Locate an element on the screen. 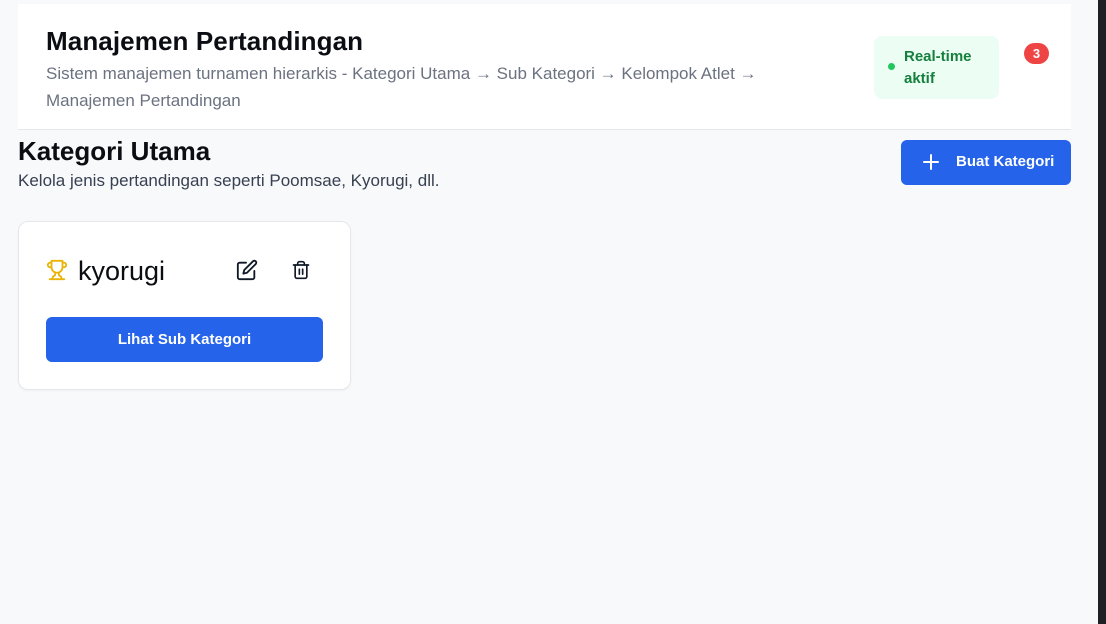  notification-count-badge: 3 is located at coordinates (1036, 53).